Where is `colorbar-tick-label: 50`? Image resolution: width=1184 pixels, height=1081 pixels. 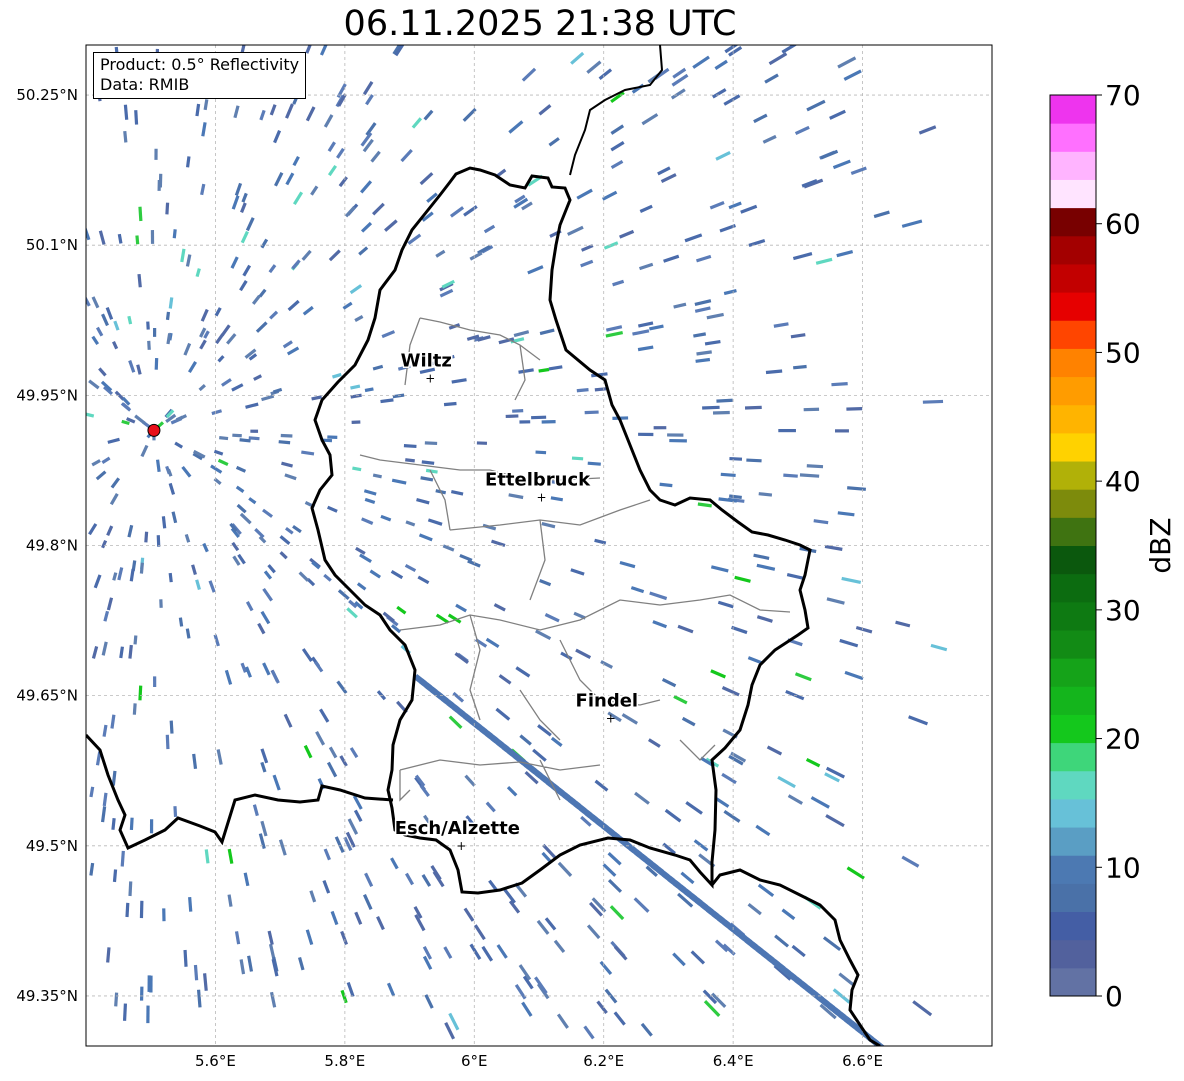
colorbar-tick-label: 50 is located at coordinates (1123, 352).